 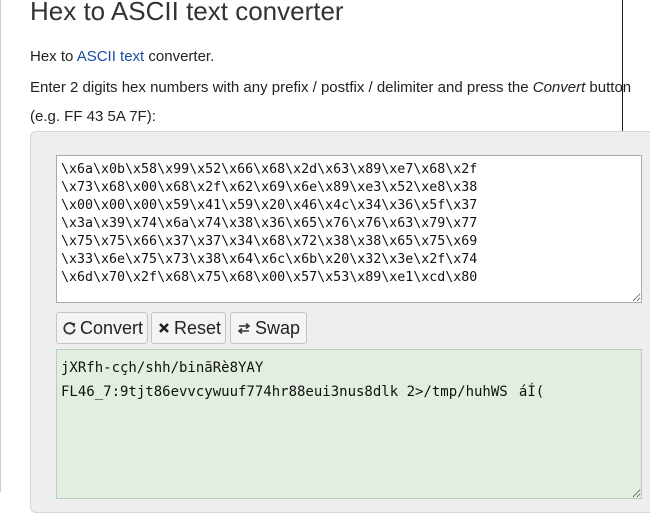 What do you see at coordinates (0, 246) in the screenshot?
I see `window-left-border` at bounding box center [0, 246].